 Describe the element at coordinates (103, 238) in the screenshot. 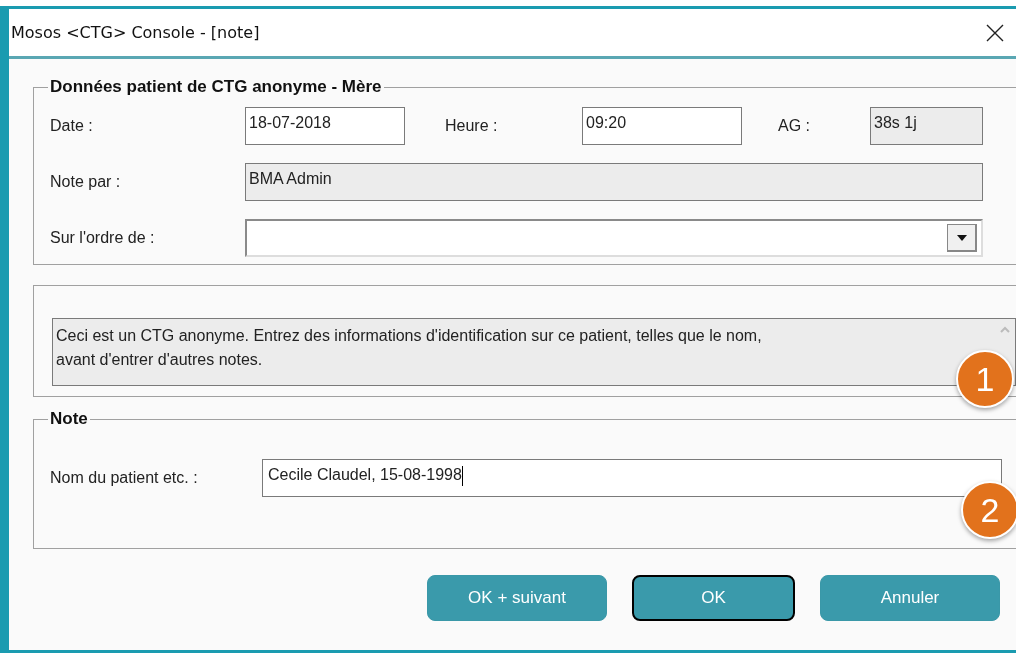

I see `ordered-by-label: Sur l'ordre de :` at that location.